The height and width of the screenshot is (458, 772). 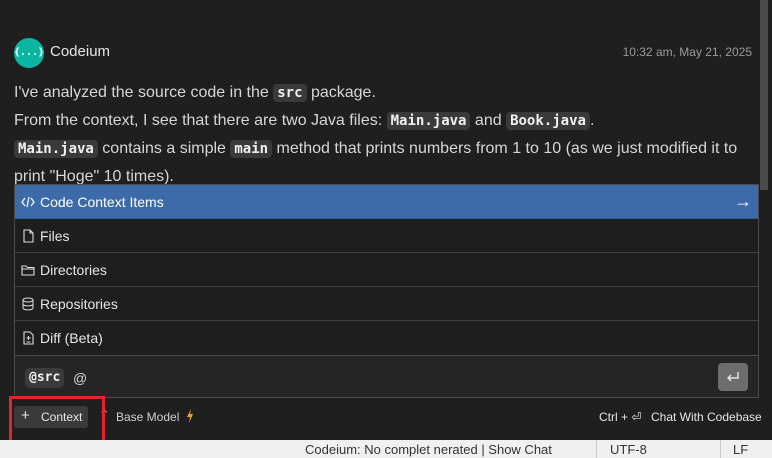 What do you see at coordinates (687, 52) in the screenshot?
I see `message-timestamp: 10:32 am, May 21, 2025` at bounding box center [687, 52].